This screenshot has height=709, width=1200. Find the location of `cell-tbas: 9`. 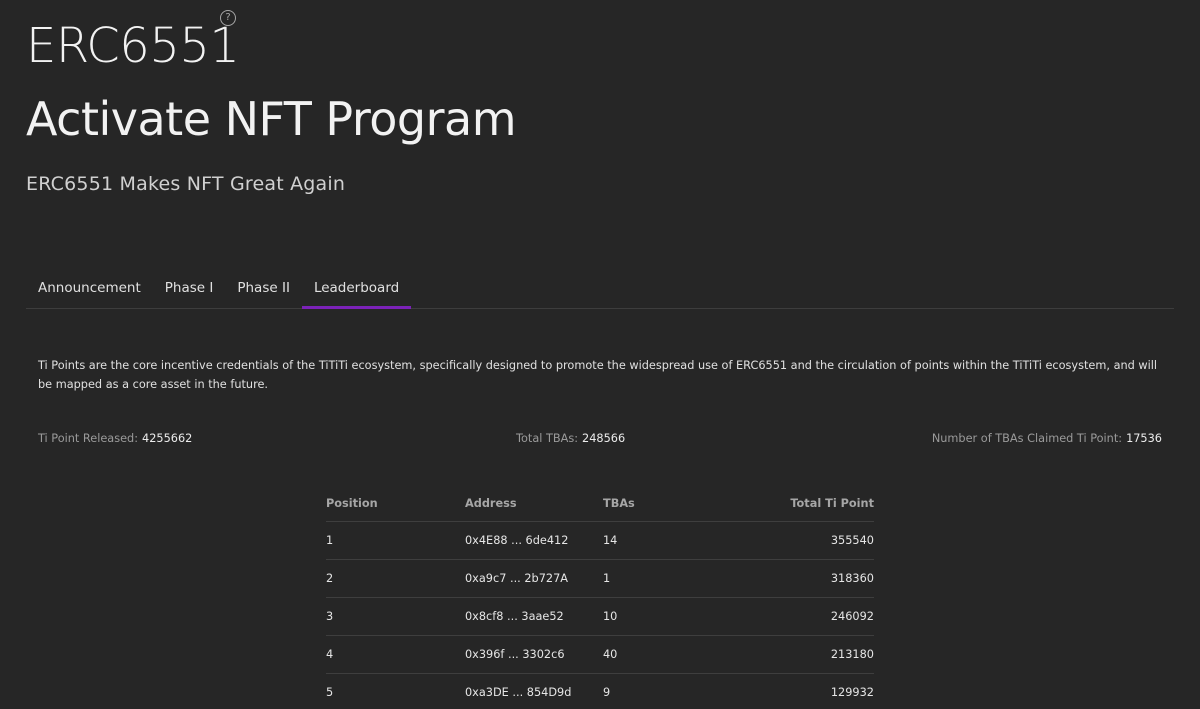

cell-tbas: 9 is located at coordinates (607, 692).